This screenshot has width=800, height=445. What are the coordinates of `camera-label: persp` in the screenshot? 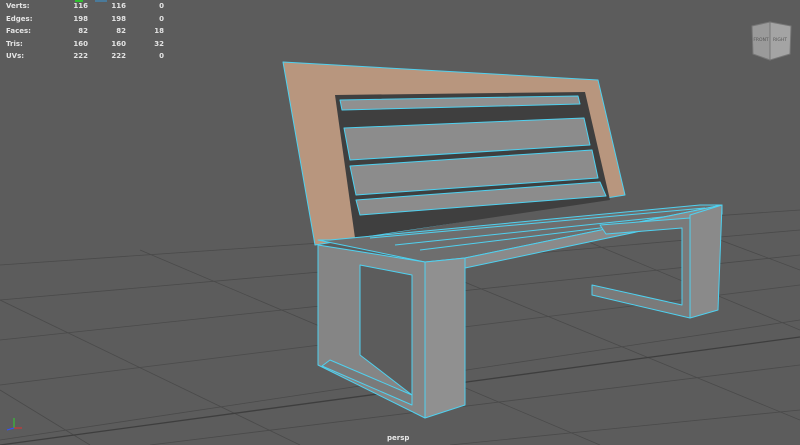 It's located at (398, 438).